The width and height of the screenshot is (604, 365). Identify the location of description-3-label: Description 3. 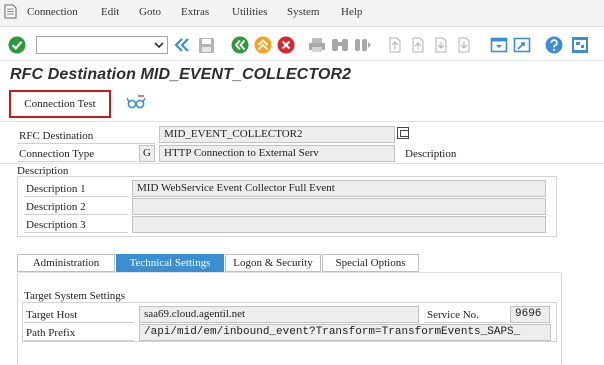
(56, 225).